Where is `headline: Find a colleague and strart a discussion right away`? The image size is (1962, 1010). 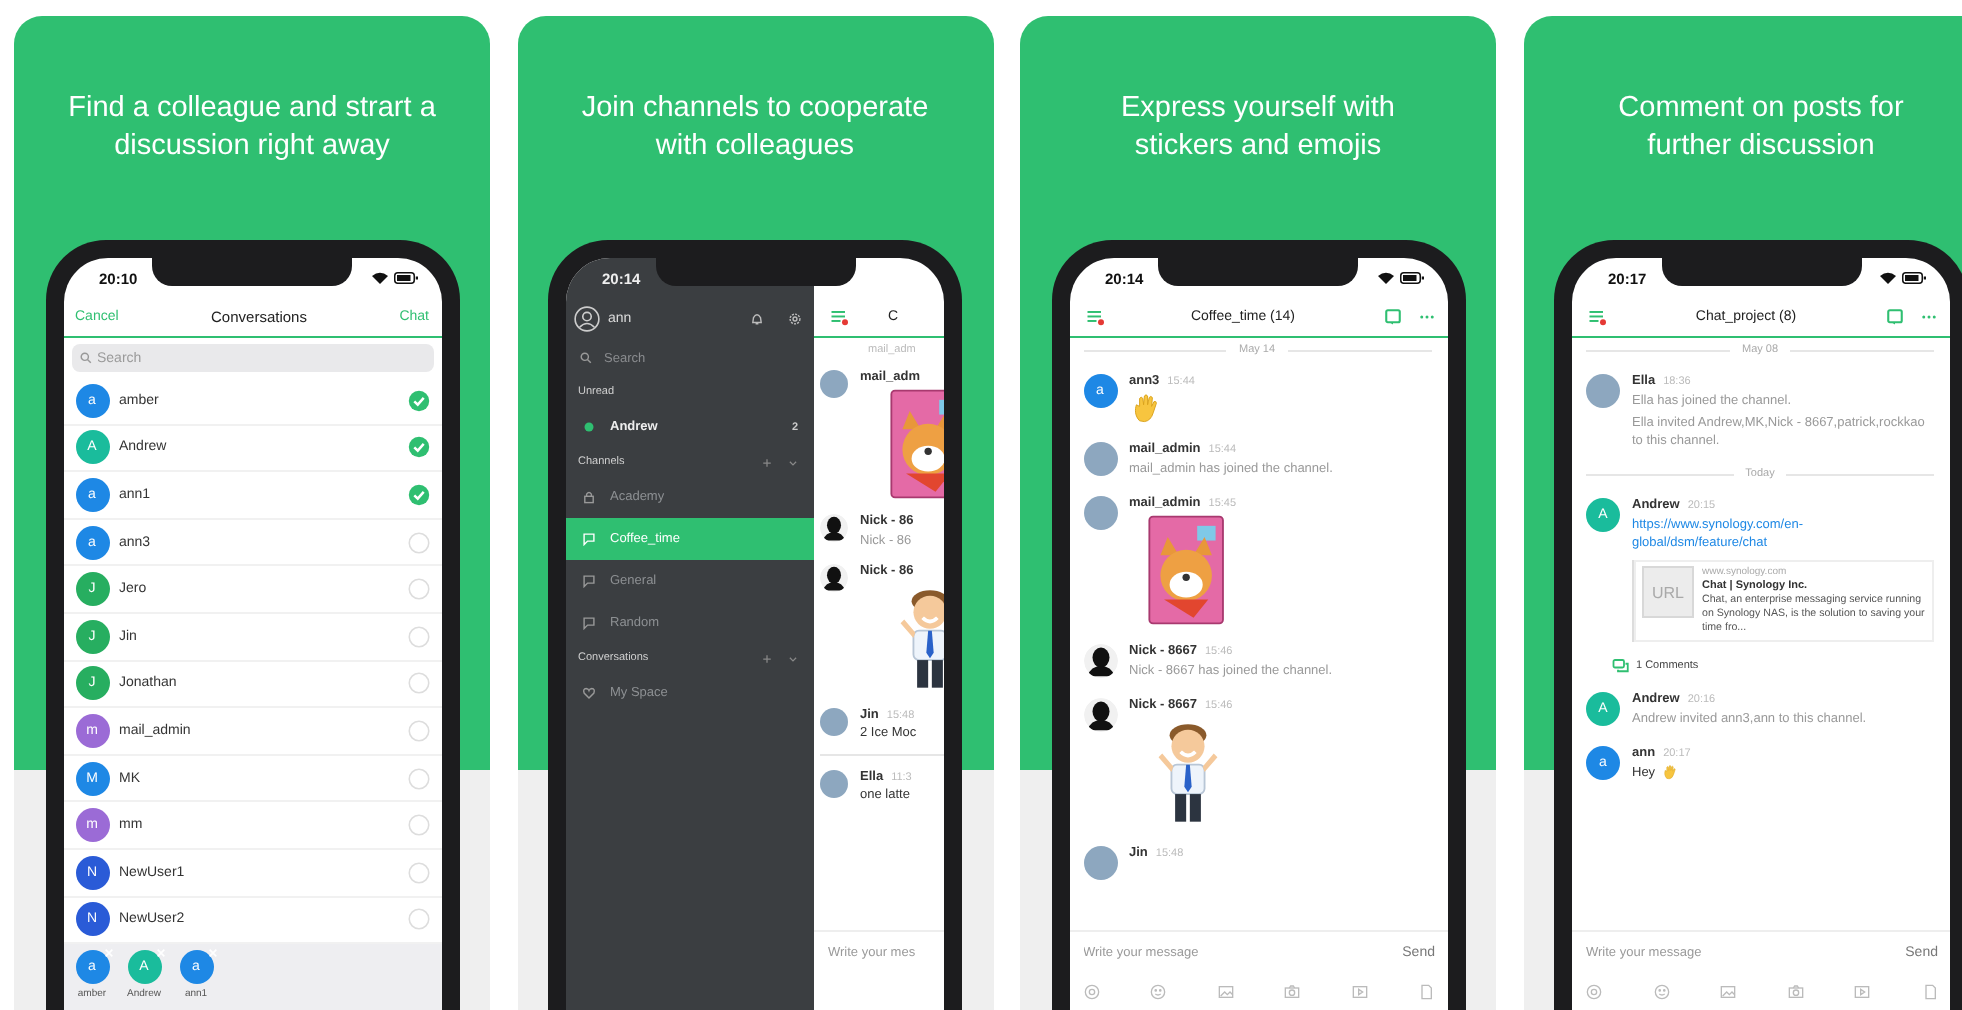 headline: Find a colleague and strart a discussion right away is located at coordinates (252, 128).